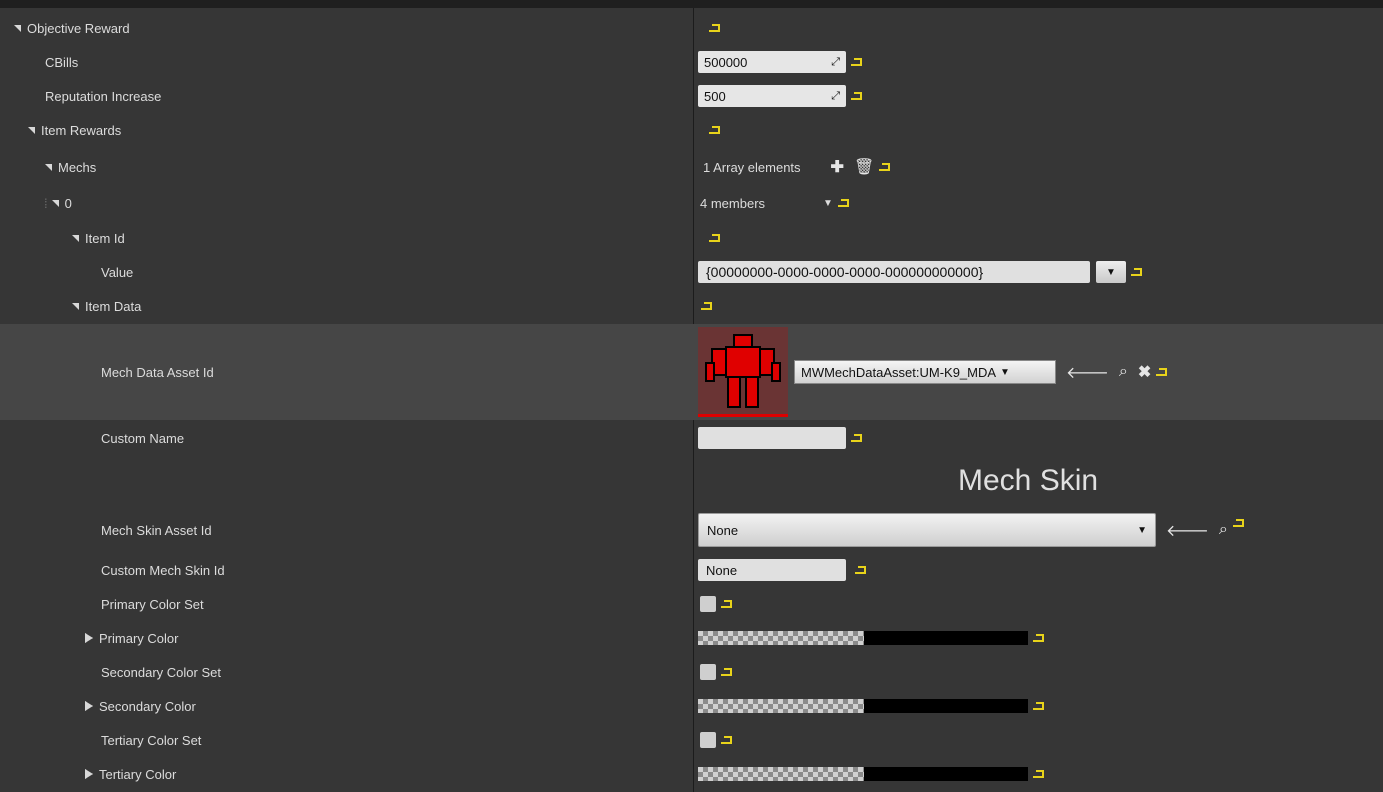  What do you see at coordinates (105, 238) in the screenshot?
I see `label-item-id: Item Id` at bounding box center [105, 238].